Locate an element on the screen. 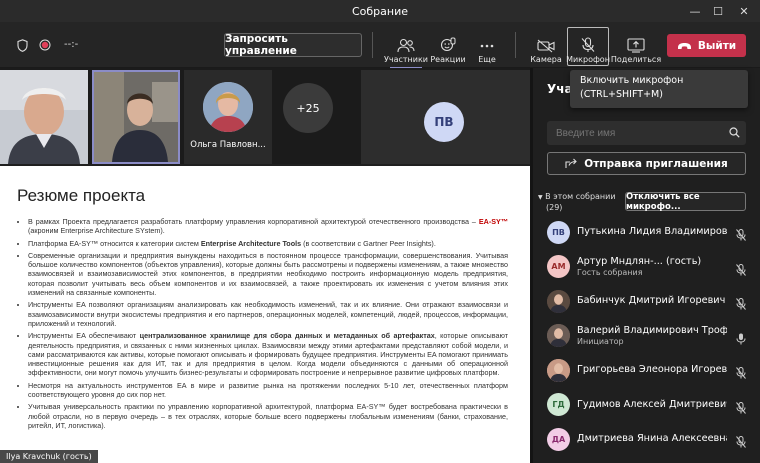 The image size is (760, 463). participant-row: ДА Дмитриева Янина Алексеевна is located at coordinates (653, 439).